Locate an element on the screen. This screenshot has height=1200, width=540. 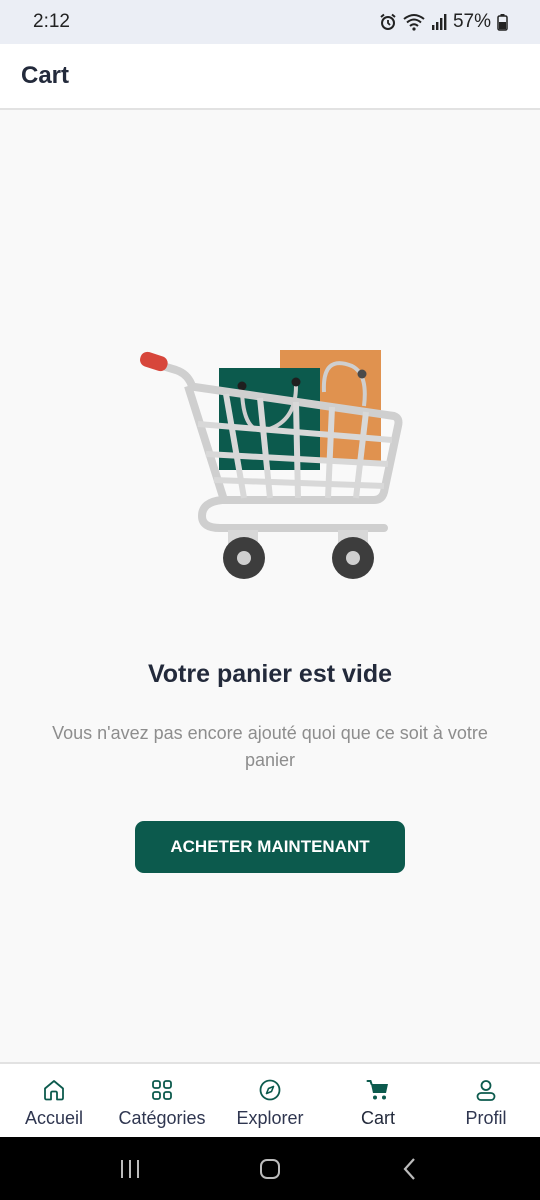
compass-icon is located at coordinates (270, 1090).